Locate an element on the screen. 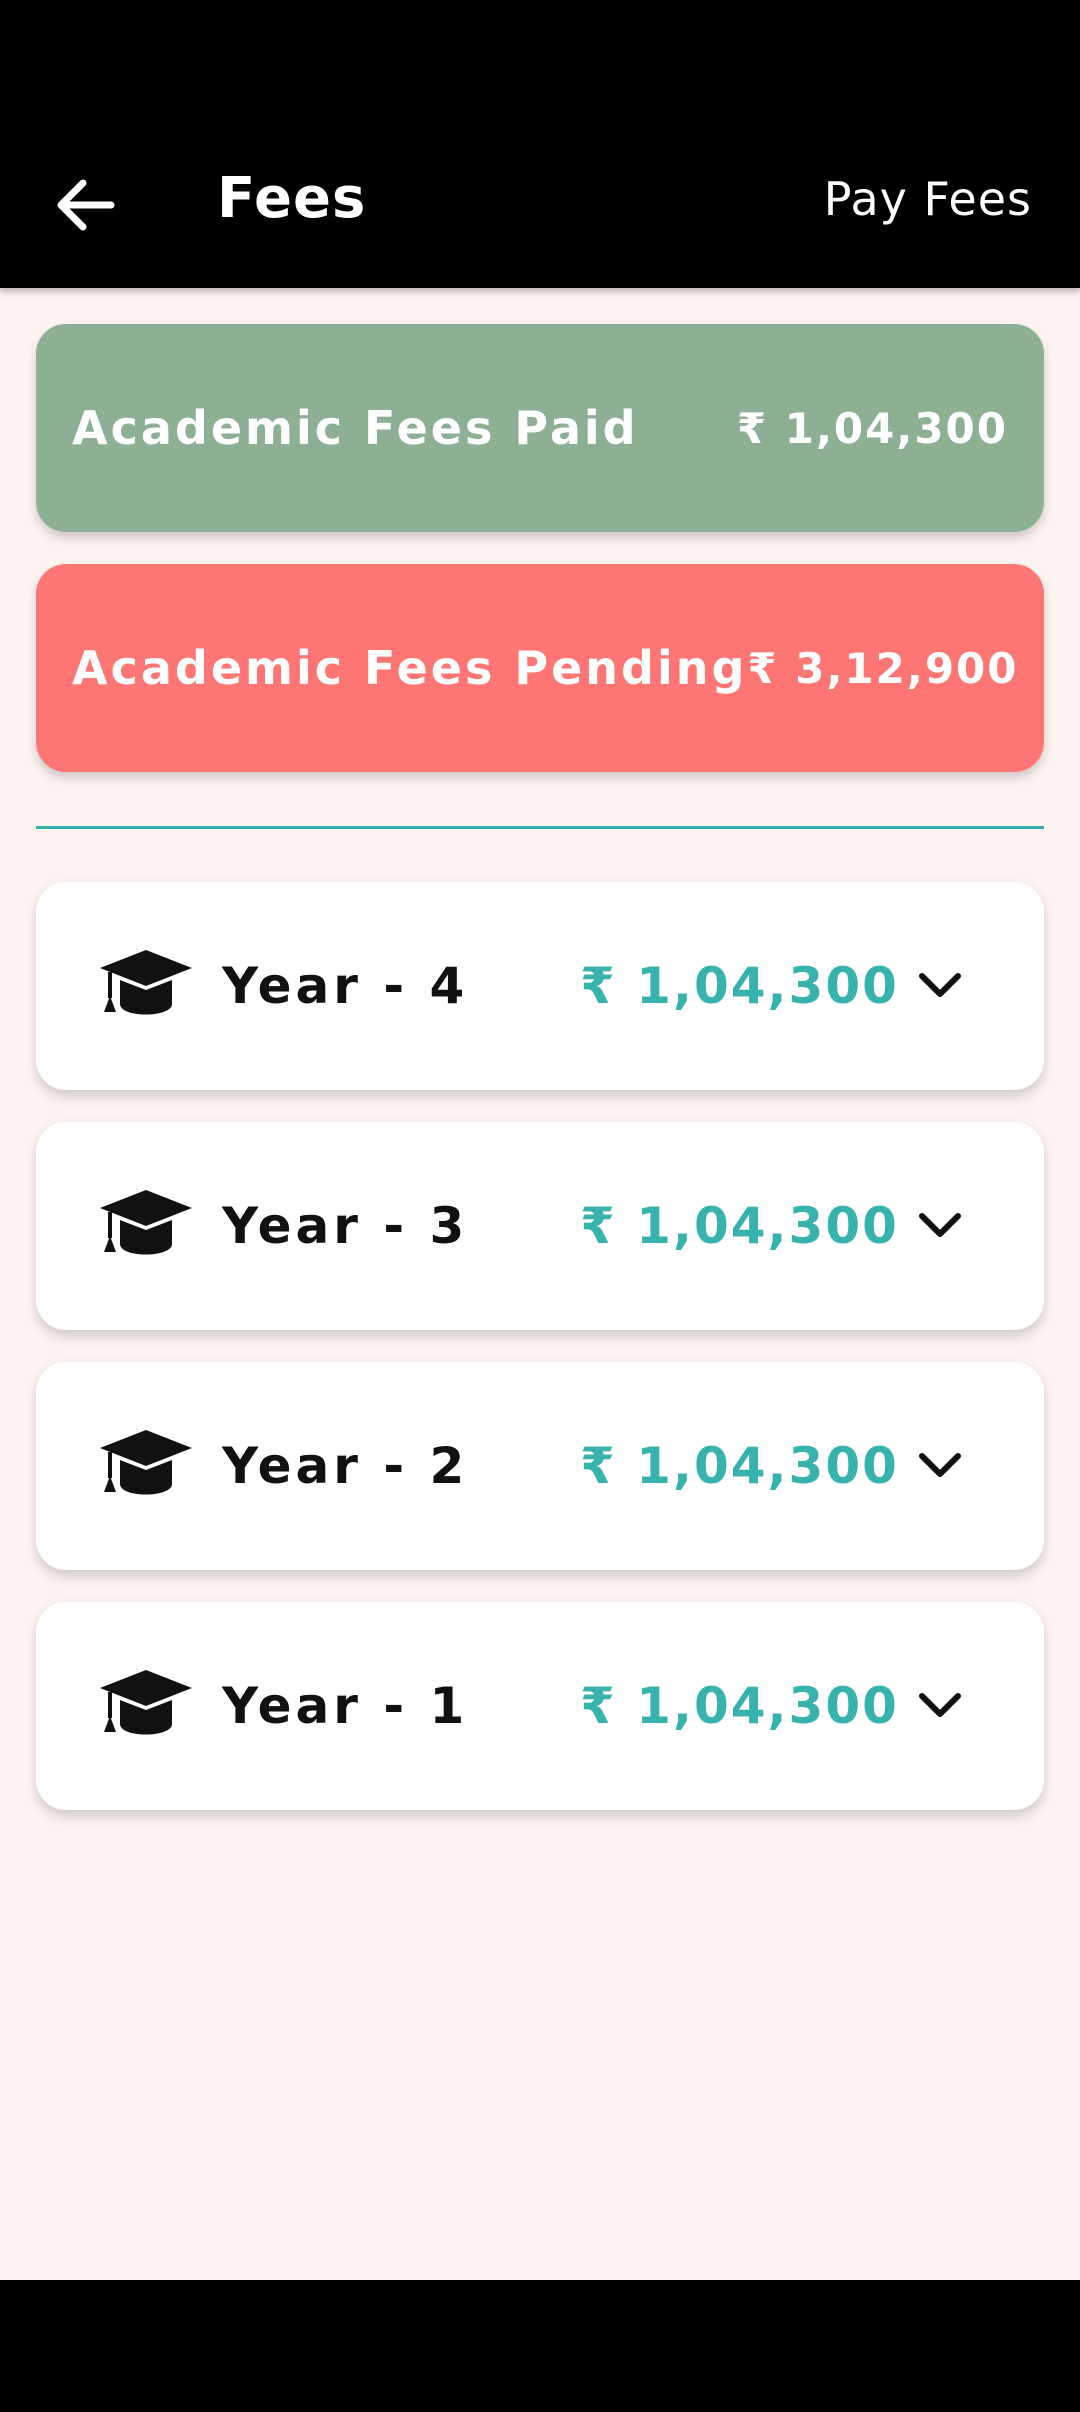 The image size is (1080, 2412). app-bar: Fees Pay Fees is located at coordinates (540, 199).